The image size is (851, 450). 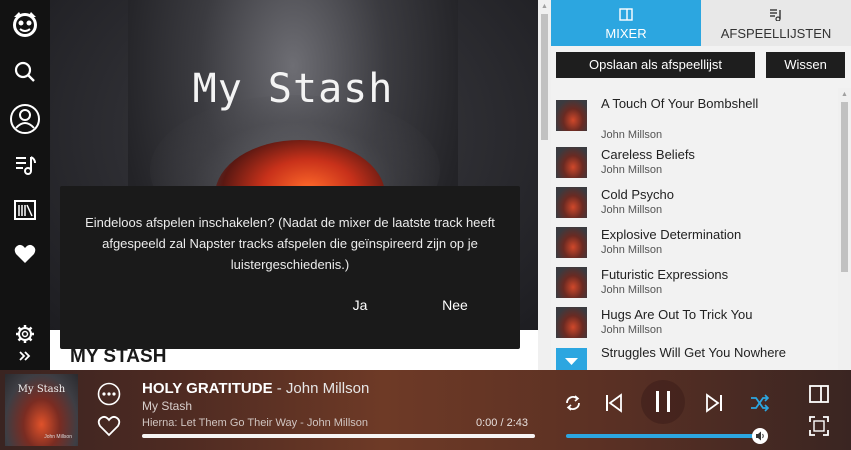 I want to click on shuffle-icon, so click(x=760, y=405).